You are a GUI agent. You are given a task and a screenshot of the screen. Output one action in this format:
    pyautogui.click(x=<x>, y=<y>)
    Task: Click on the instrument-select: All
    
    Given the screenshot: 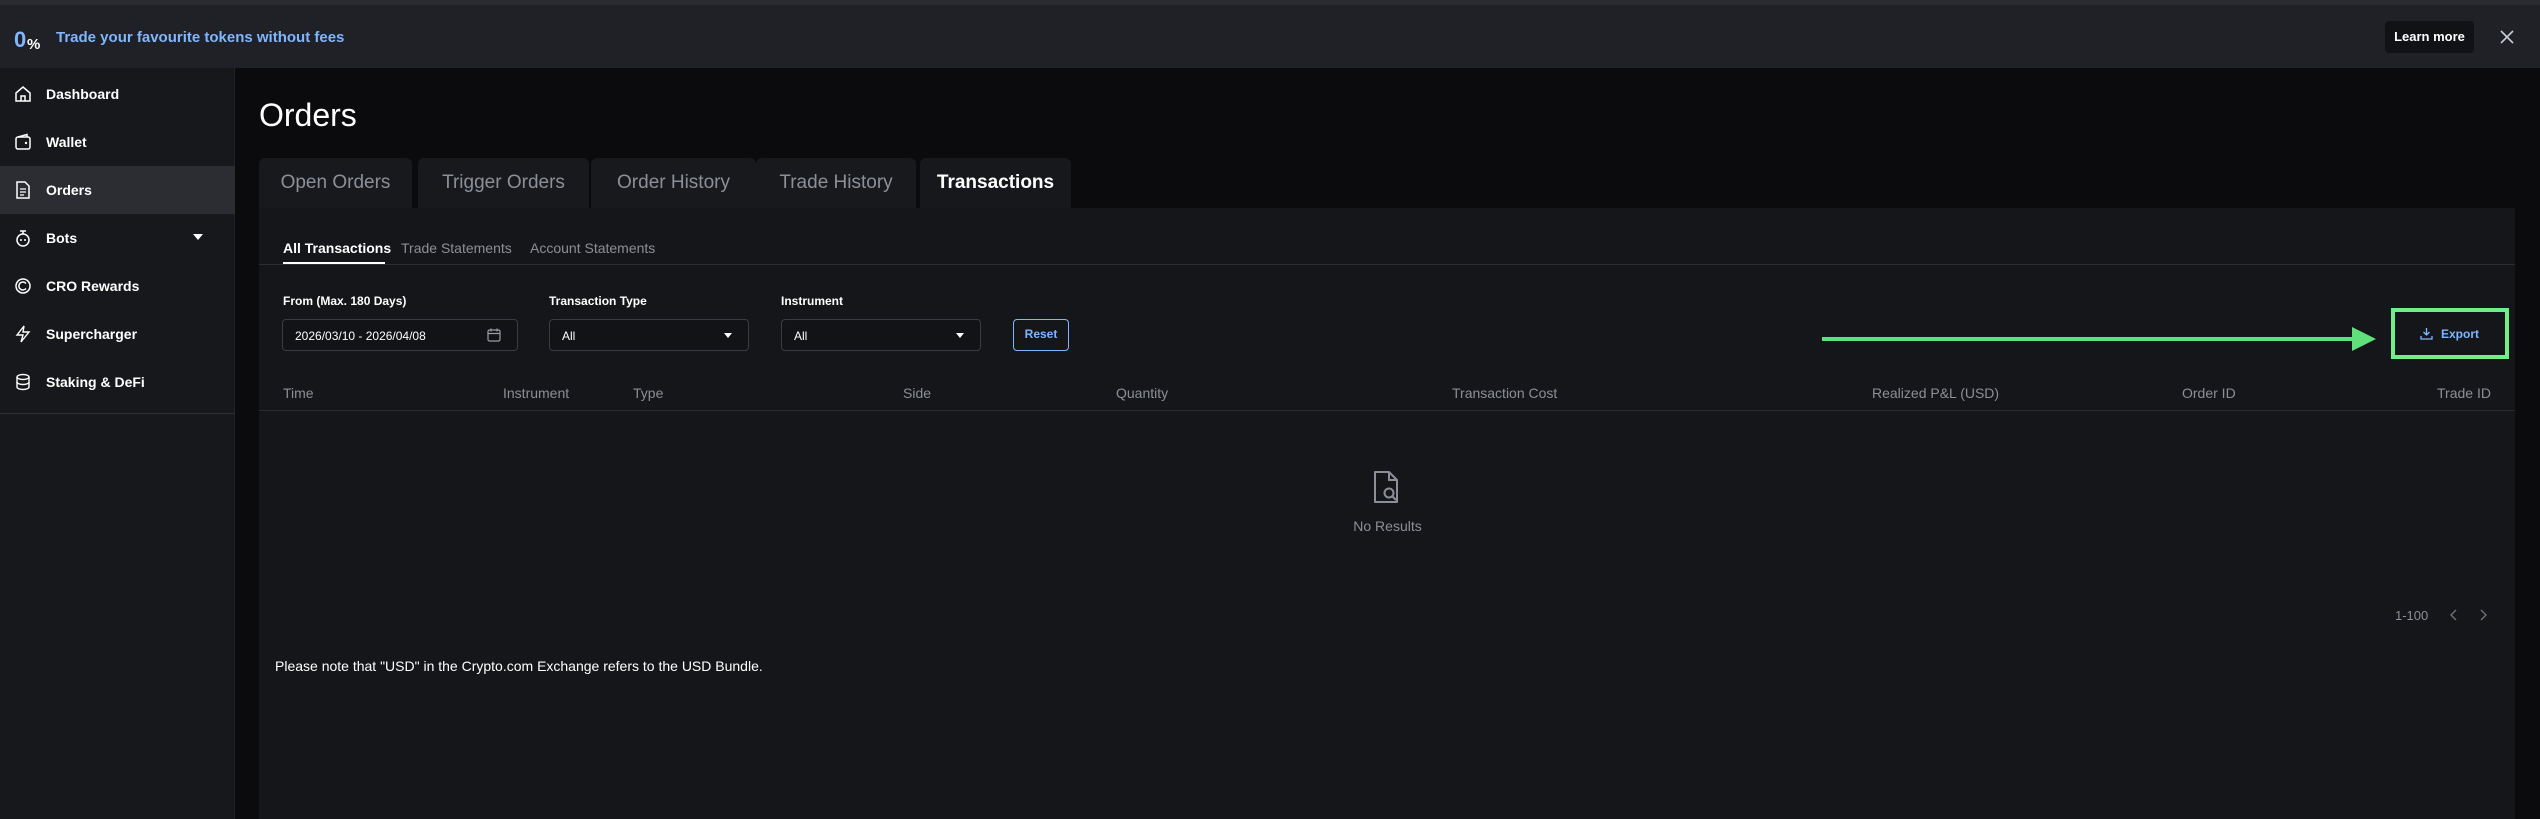 What is the action you would take?
    pyautogui.click(x=881, y=335)
    